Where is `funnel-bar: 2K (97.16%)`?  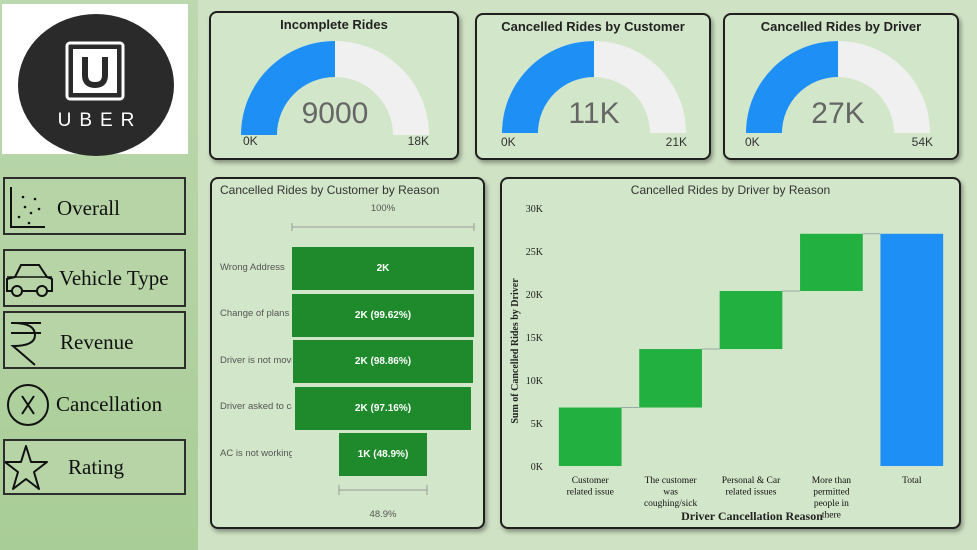 funnel-bar: 2K (97.16%) is located at coordinates (383, 408).